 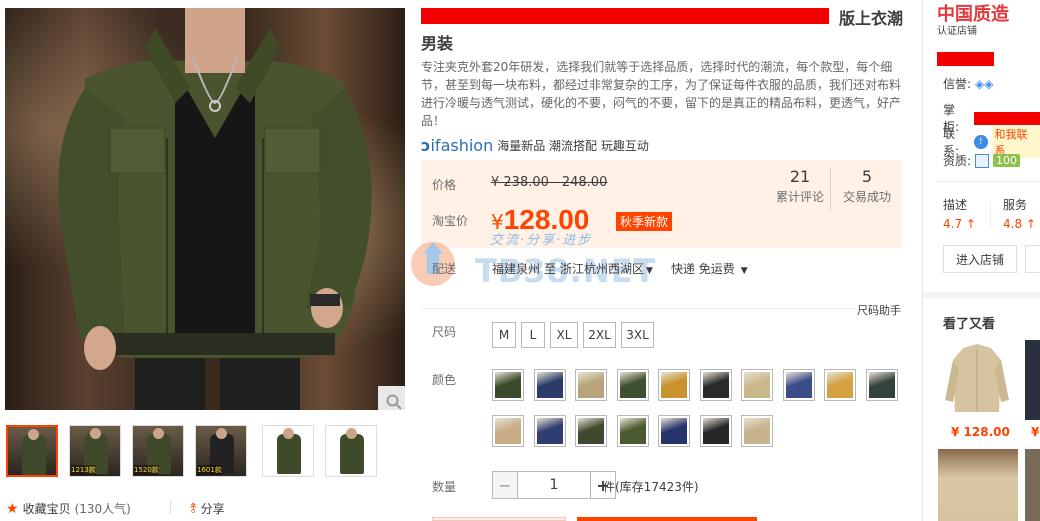 What do you see at coordinates (46, 509) in the screenshot?
I see `favorite-label: 收藏宝贝` at bounding box center [46, 509].